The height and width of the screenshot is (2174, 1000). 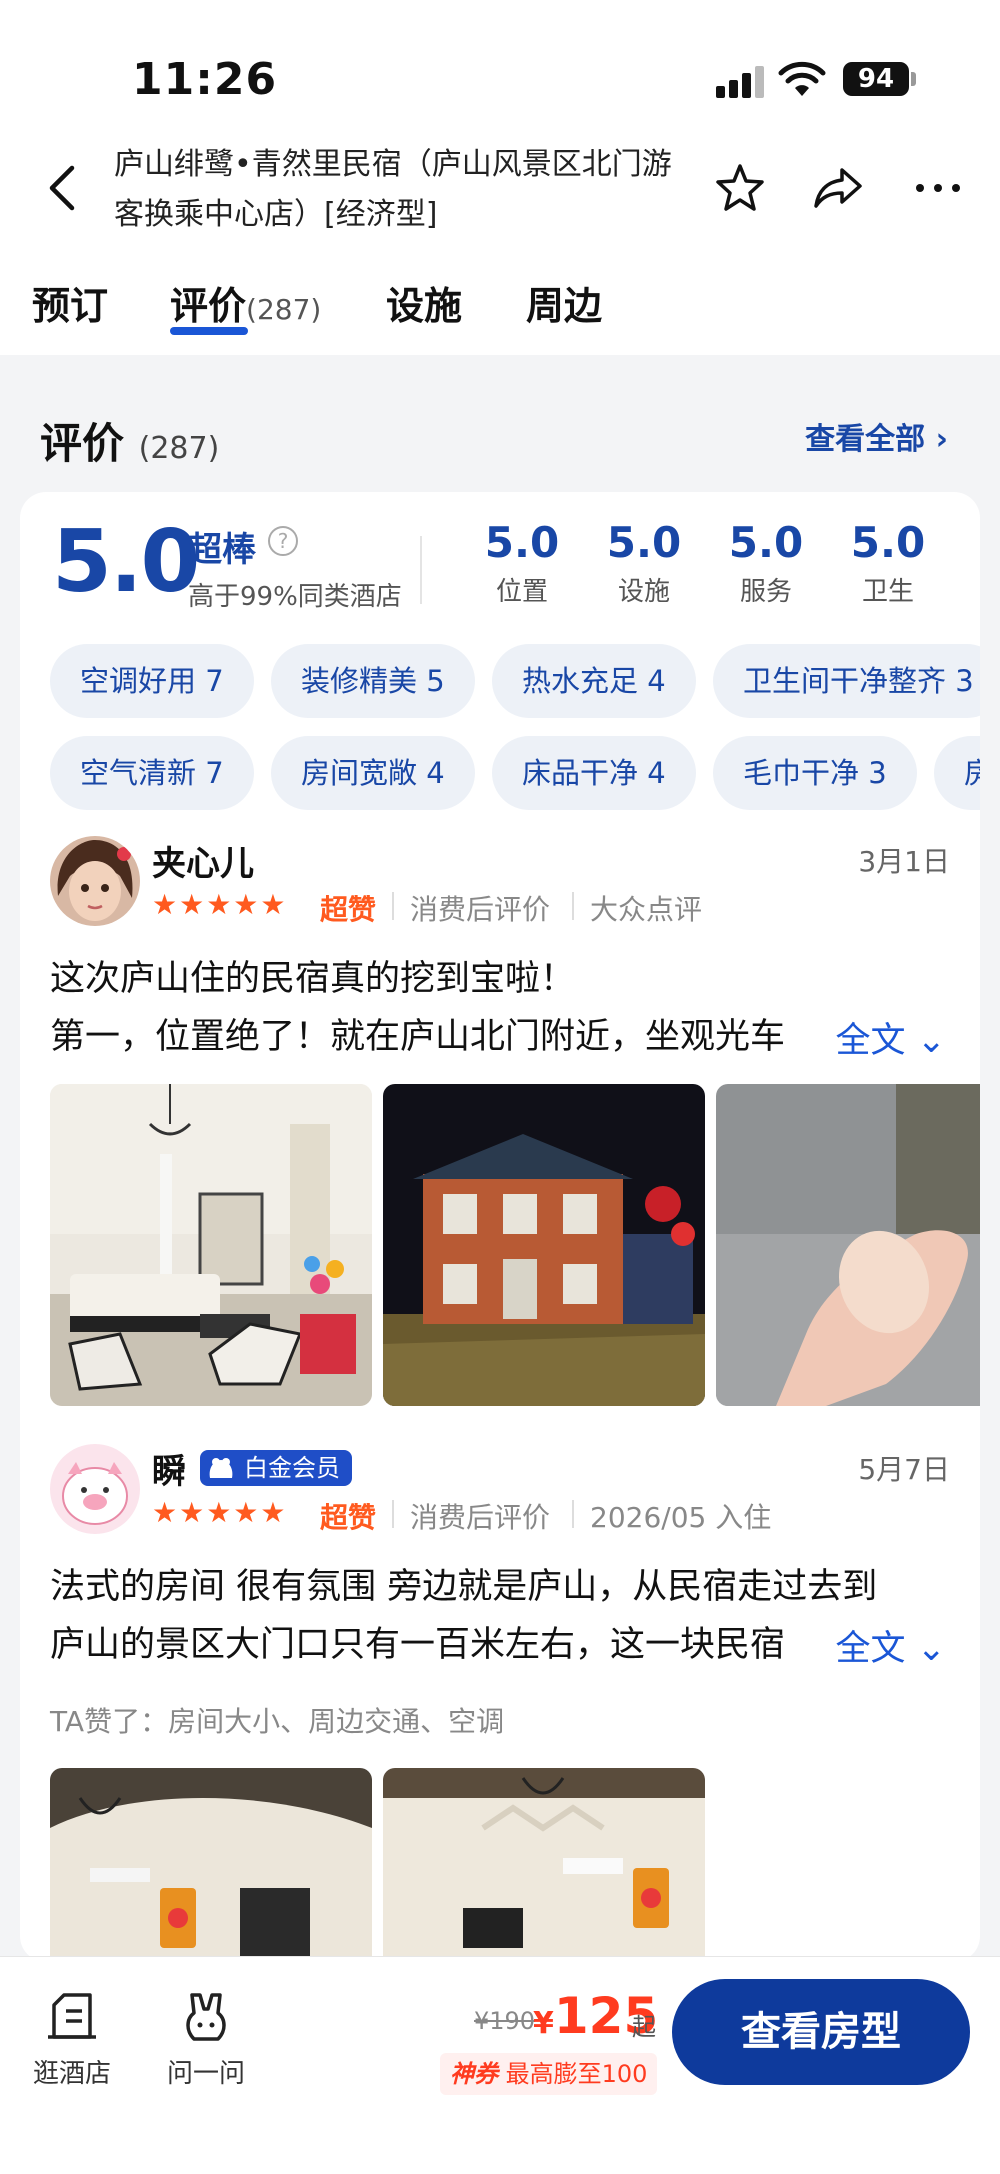 I want to click on review-text-line: 法式的房间 很有氛围 旁边就是庐山，从民宿走过去到, so click(x=464, y=1587).